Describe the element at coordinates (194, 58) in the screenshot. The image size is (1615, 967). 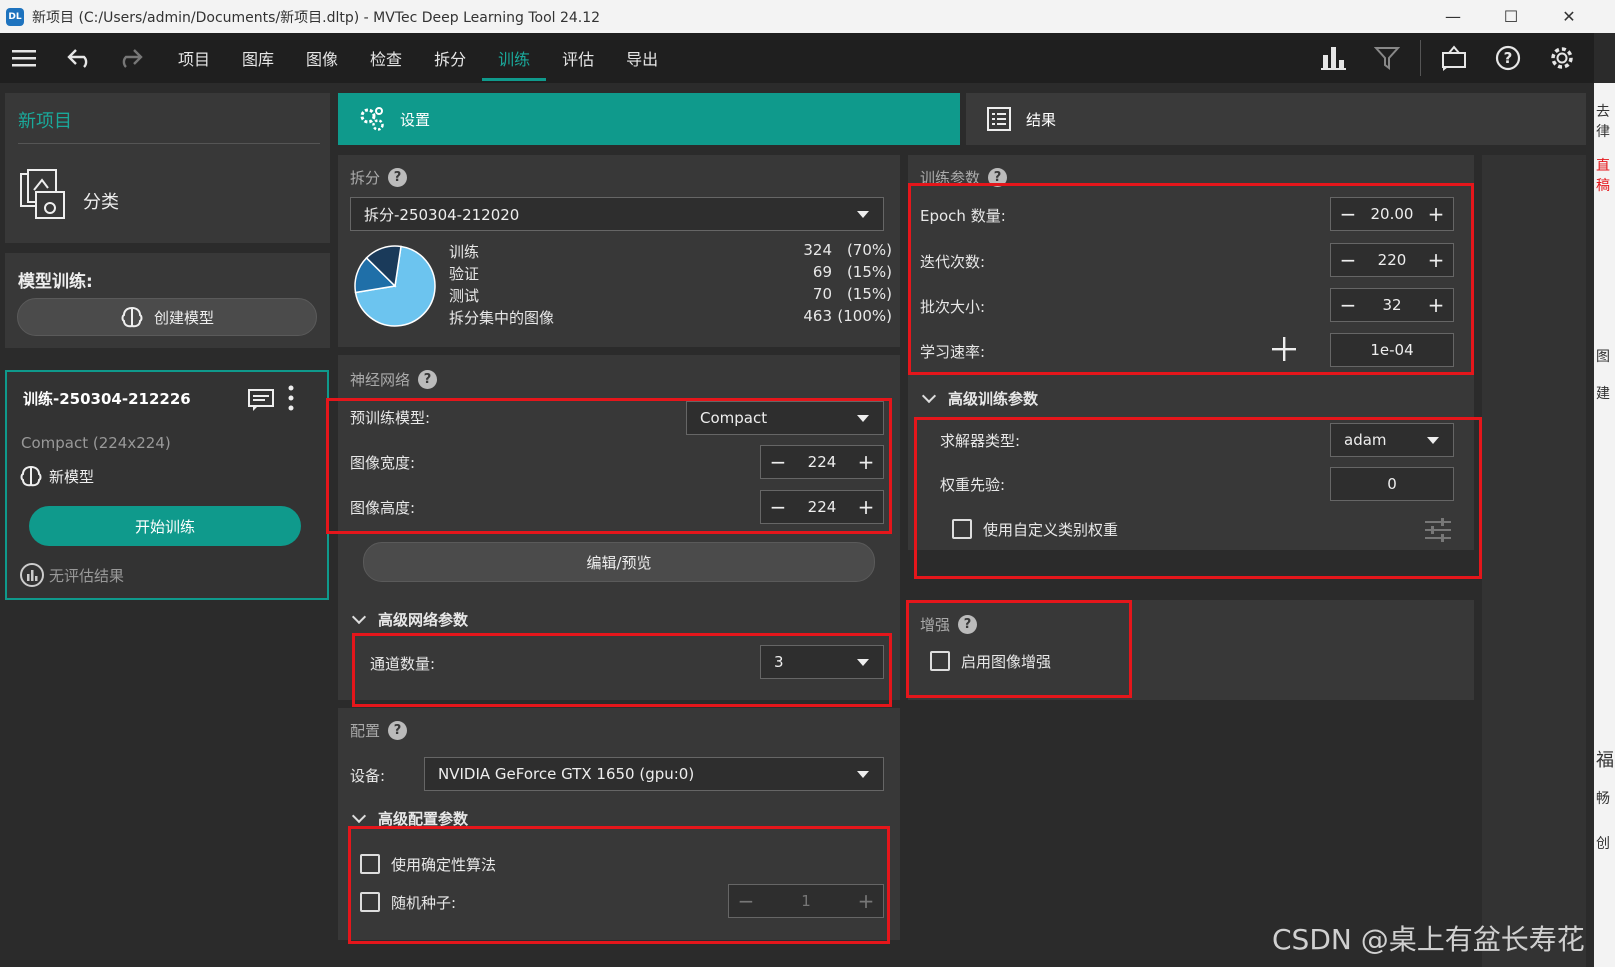
I see `menu-project: 项目` at that location.